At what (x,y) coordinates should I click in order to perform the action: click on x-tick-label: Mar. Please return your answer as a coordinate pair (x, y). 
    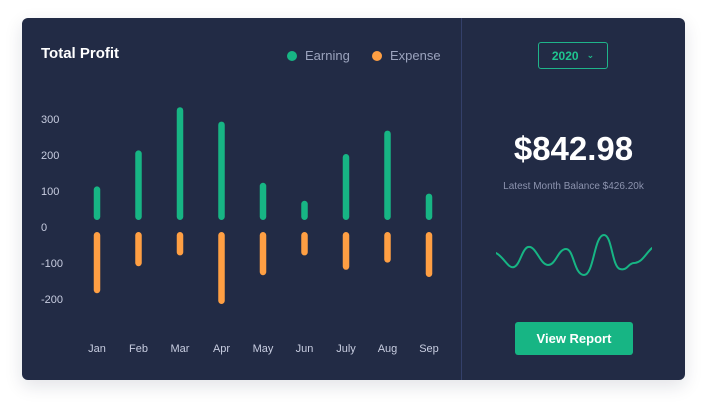
    Looking at the image, I should click on (180, 349).